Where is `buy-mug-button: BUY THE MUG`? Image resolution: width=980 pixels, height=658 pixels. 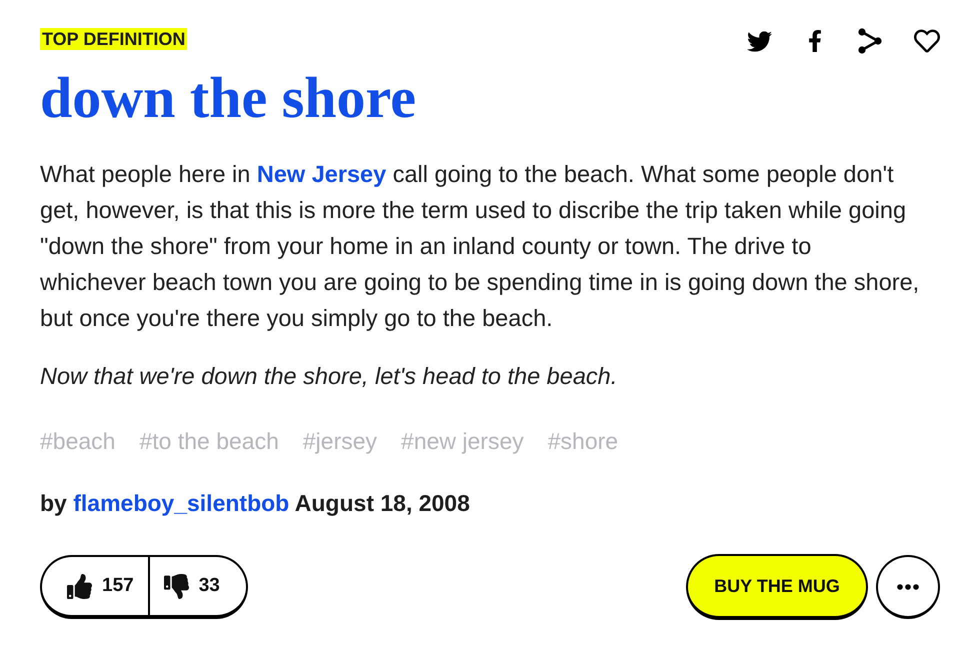
buy-mug-button: BUY THE MUG is located at coordinates (777, 587).